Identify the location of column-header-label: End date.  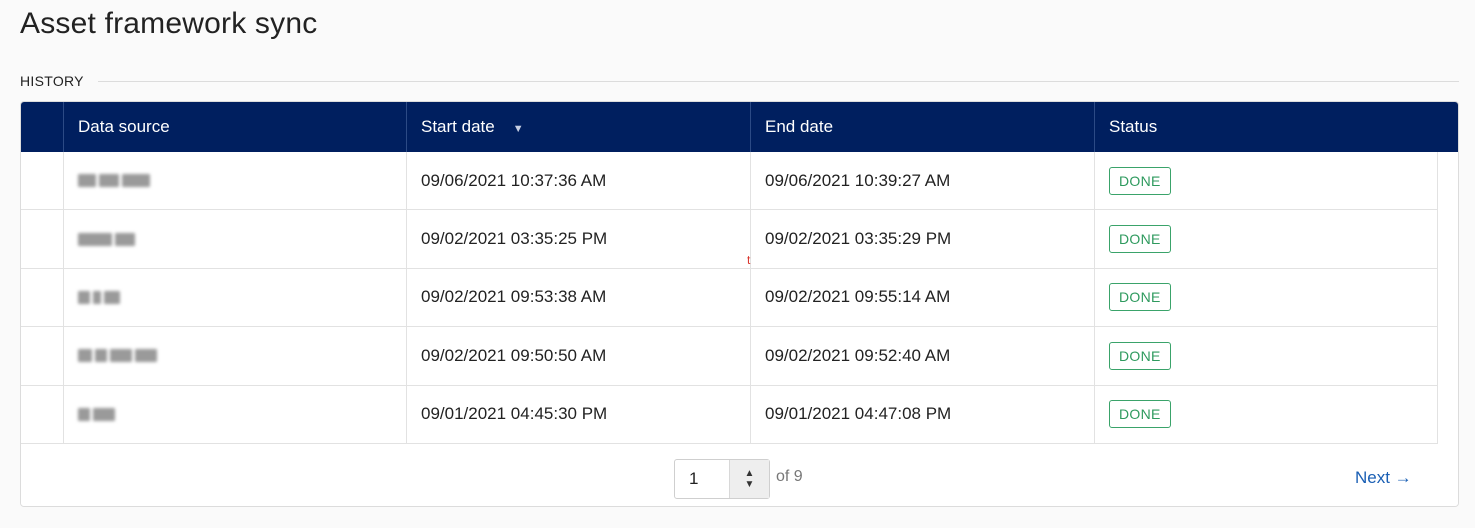
(799, 126).